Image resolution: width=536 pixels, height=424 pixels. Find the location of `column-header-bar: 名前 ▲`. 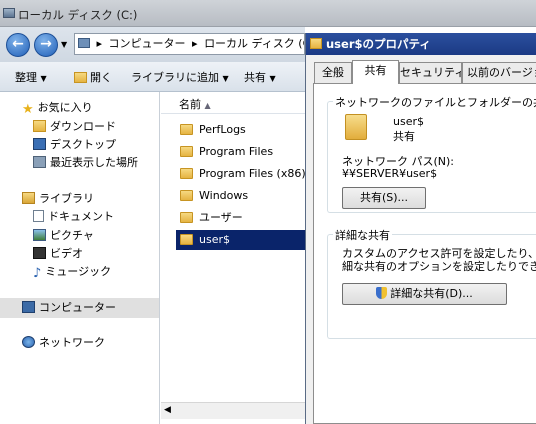

column-header-bar: 名前 ▲ is located at coordinates (233, 103).